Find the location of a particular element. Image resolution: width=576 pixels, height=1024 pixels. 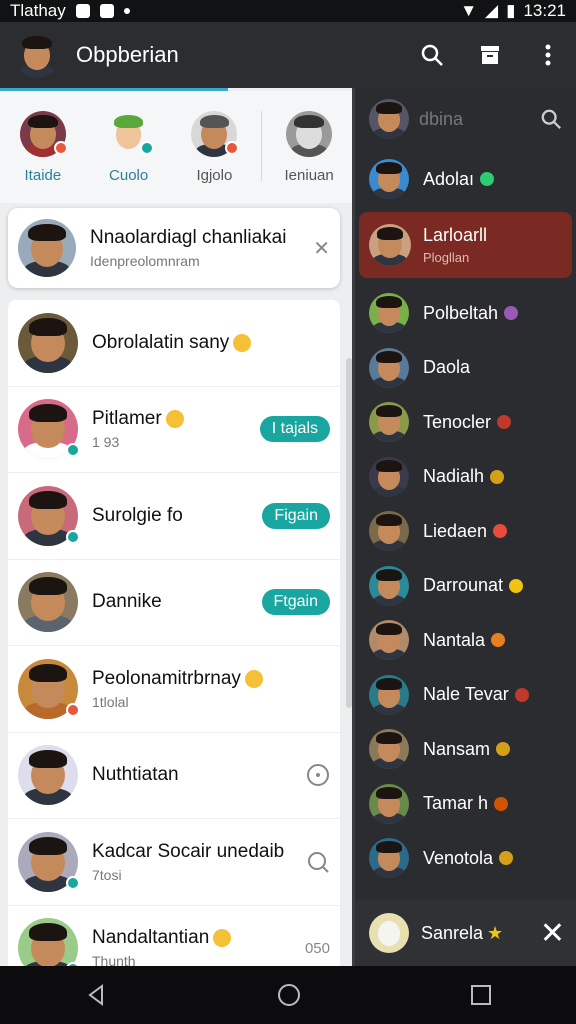

back-icon is located at coordinates (96, 995).